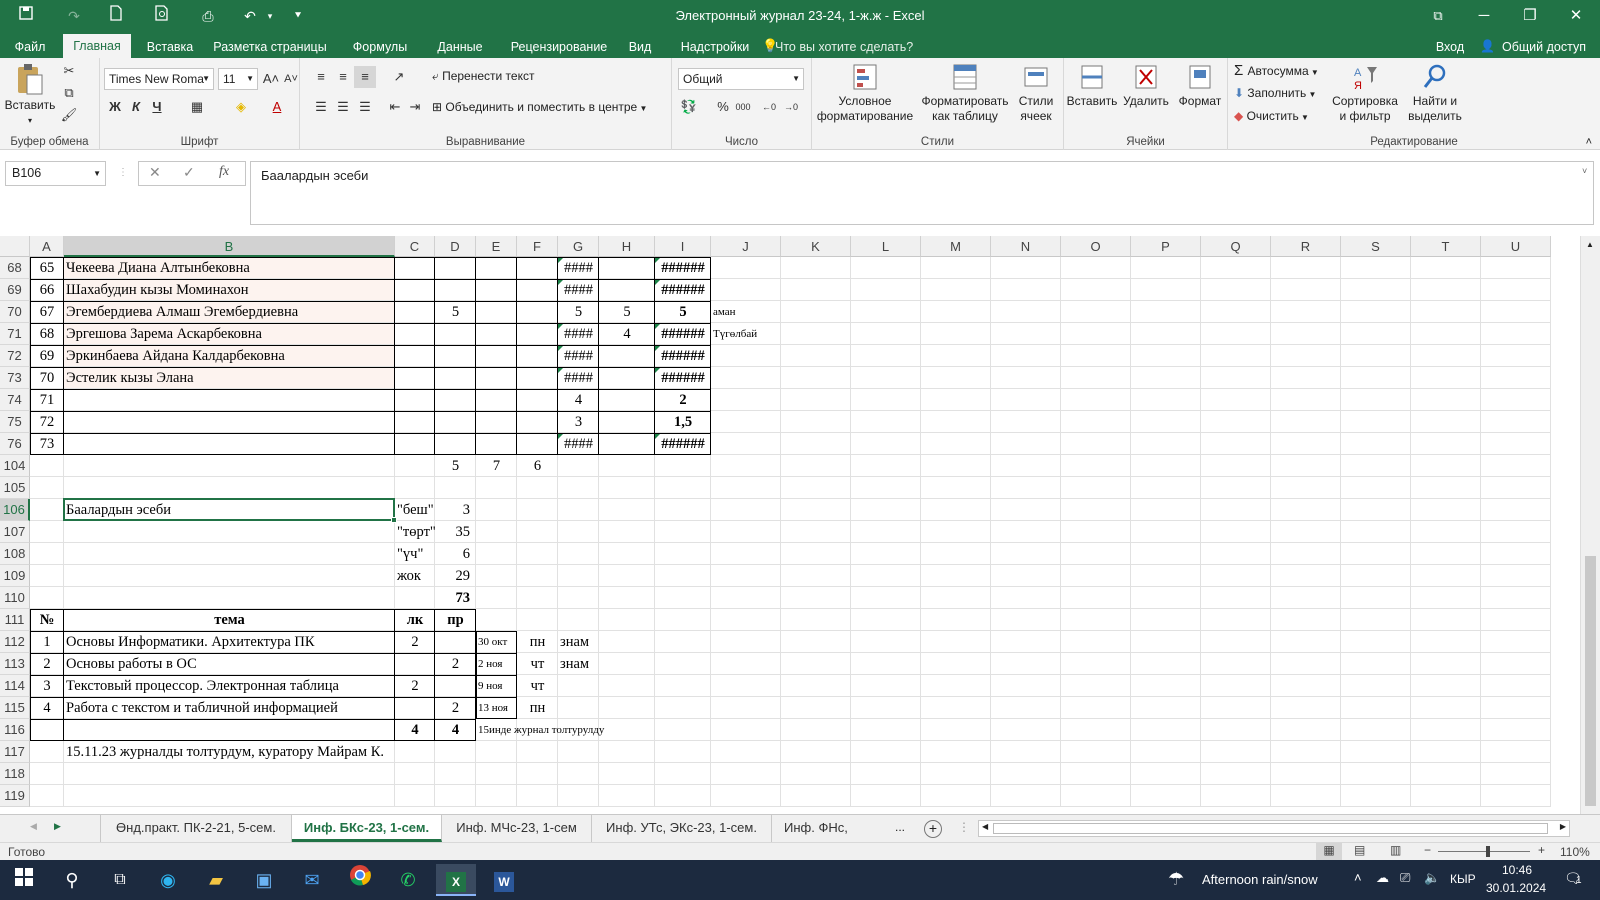 This screenshot has height=900, width=1600. What do you see at coordinates (627, 334) in the screenshot?
I see `cell-H71: 4` at bounding box center [627, 334].